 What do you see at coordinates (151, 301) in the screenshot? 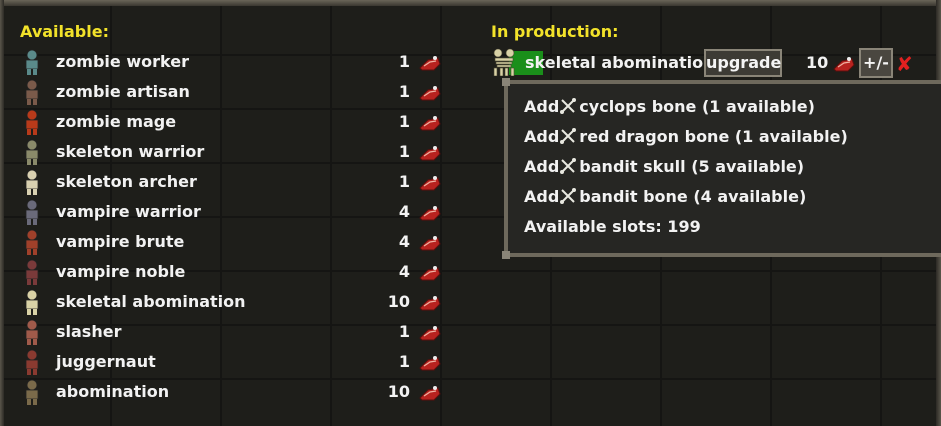
I see `unit-name: skeletal abomination` at bounding box center [151, 301].